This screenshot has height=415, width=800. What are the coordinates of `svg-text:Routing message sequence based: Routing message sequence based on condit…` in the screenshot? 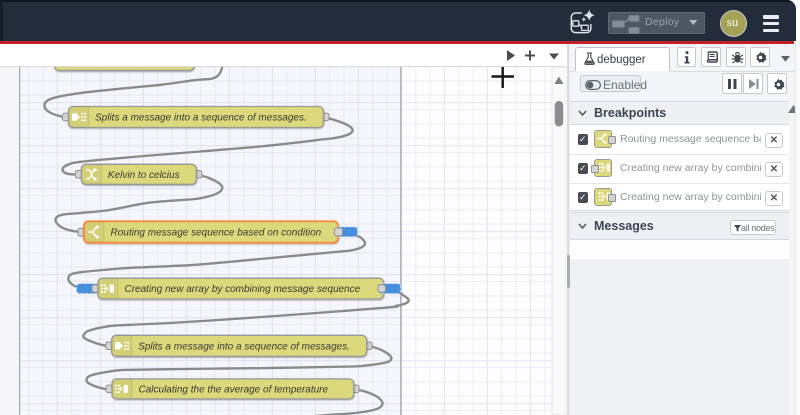 It's located at (216, 233).